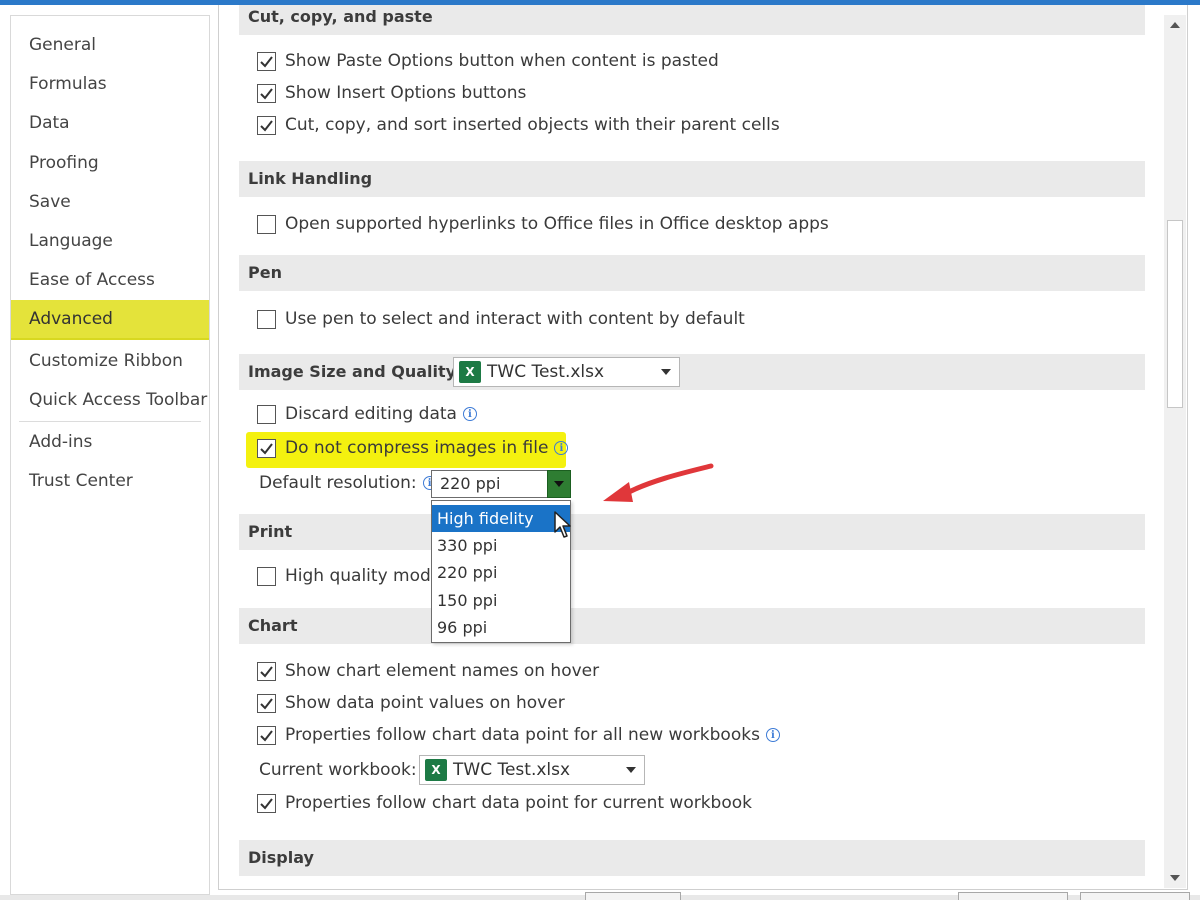  Describe the element at coordinates (110, 400) in the screenshot. I see `sidebar-item-quick-access-toolbar: Quick Access Toolbar` at that location.